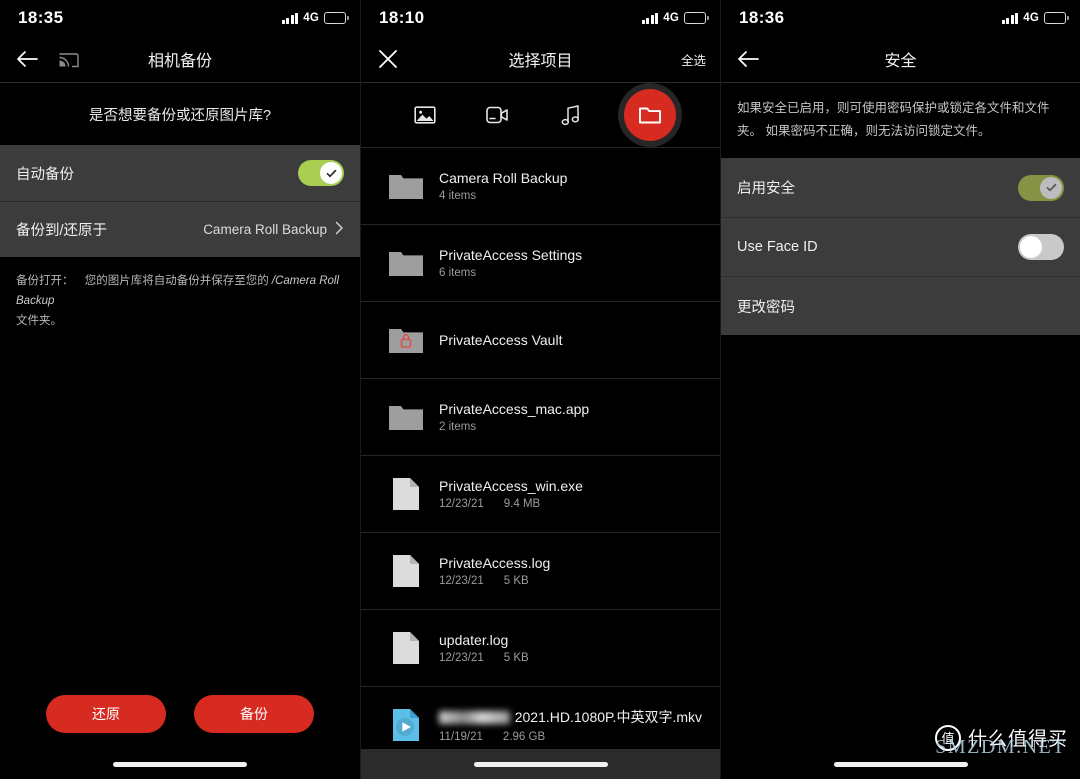 The width and height of the screenshot is (1080, 779). I want to click on change-password-row: 更改密码, so click(900, 305).